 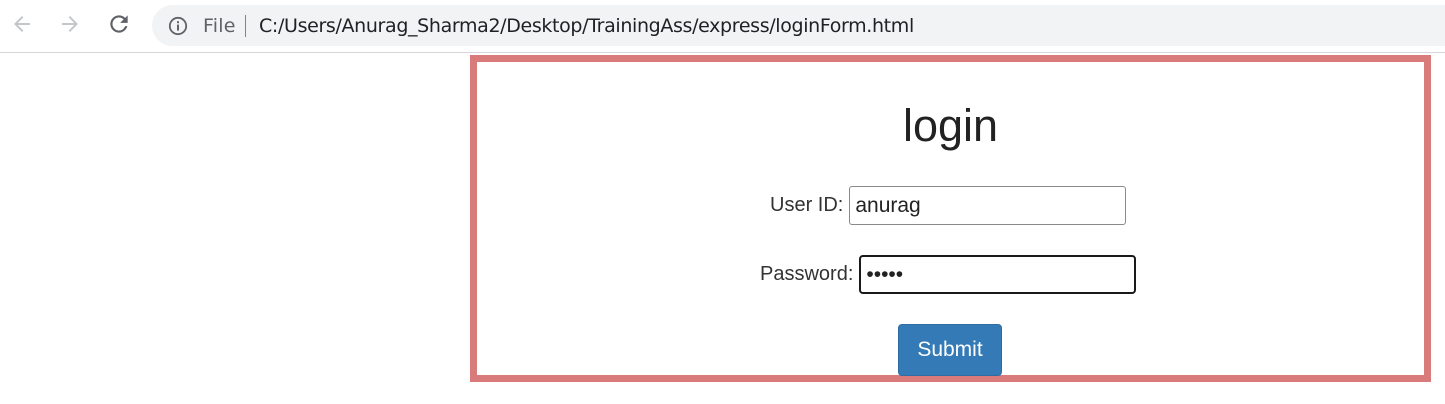 I want to click on scheme-label: File, so click(x=219, y=26).